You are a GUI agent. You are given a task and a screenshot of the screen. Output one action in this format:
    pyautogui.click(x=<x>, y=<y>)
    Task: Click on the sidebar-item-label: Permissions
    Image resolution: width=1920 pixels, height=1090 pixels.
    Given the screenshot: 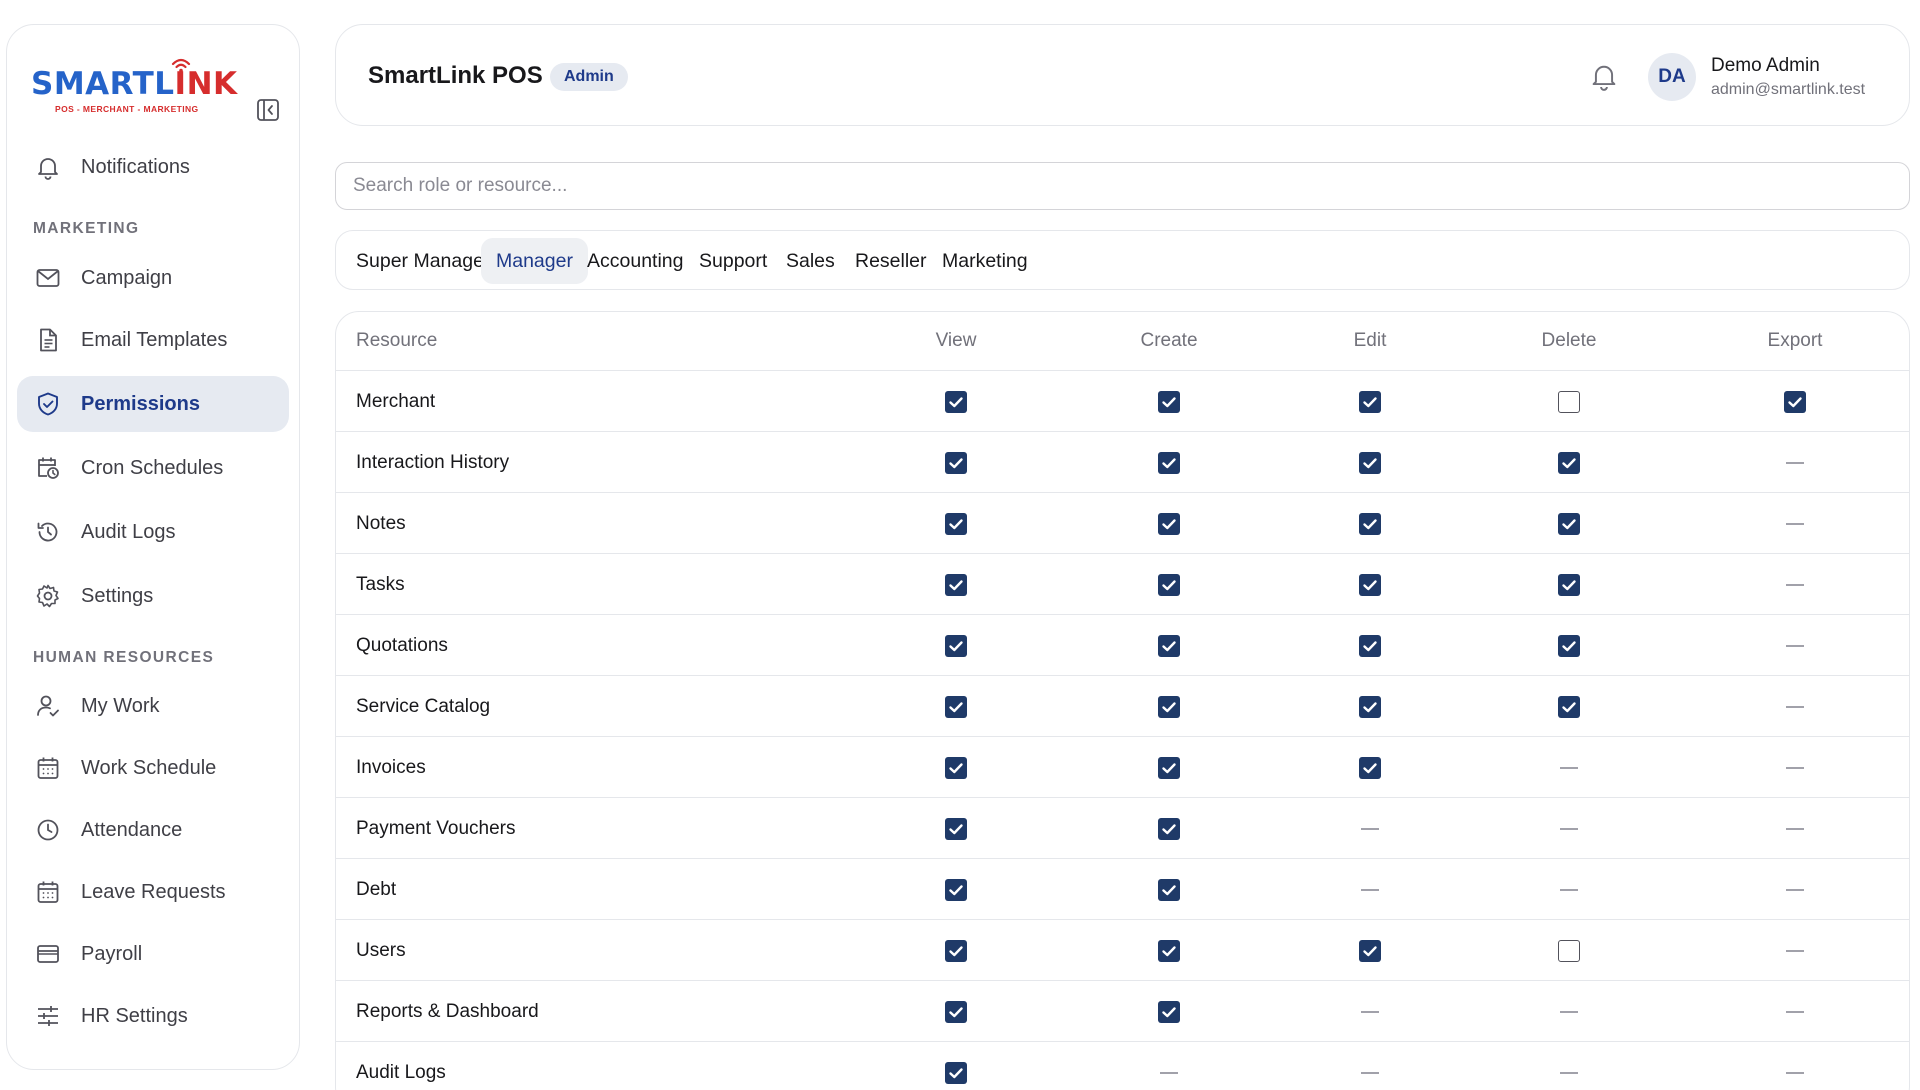 What is the action you would take?
    pyautogui.click(x=140, y=403)
    